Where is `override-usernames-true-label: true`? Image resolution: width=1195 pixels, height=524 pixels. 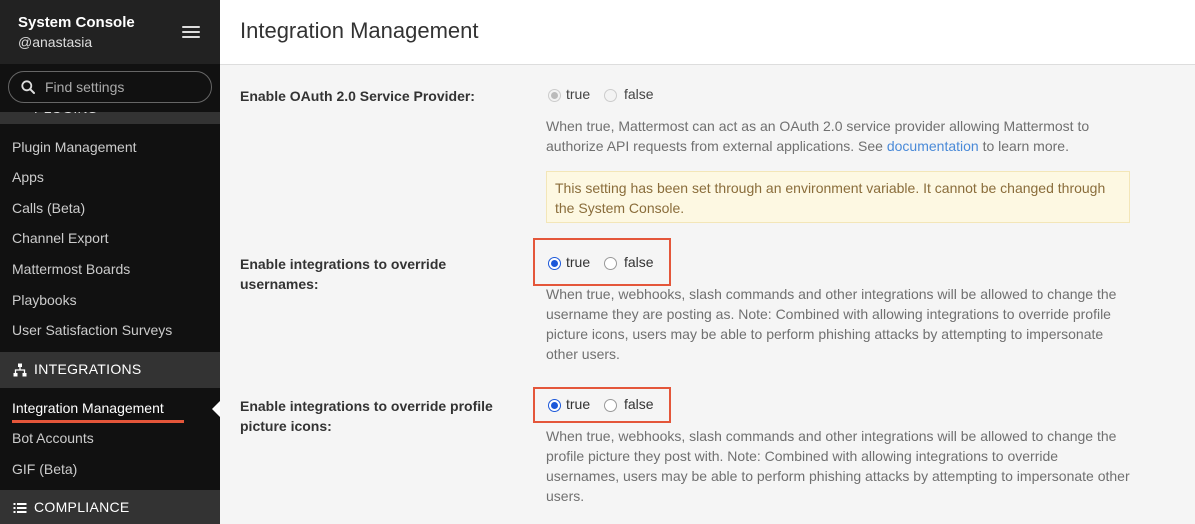 override-usernames-true-label: true is located at coordinates (578, 262).